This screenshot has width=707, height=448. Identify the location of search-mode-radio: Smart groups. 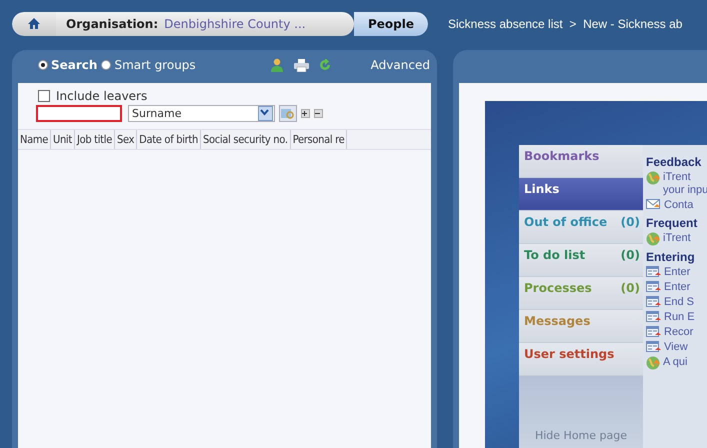
(150, 65).